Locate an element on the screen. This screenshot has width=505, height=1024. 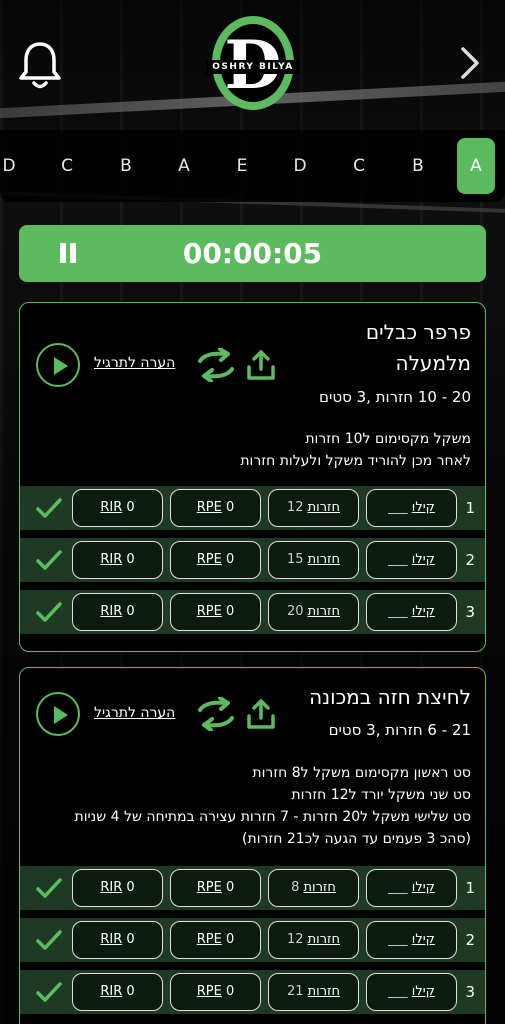
set-row: 1 קילו ___ חזרות 12 RPE 0 RIR 0 is located at coordinates (252, 508).